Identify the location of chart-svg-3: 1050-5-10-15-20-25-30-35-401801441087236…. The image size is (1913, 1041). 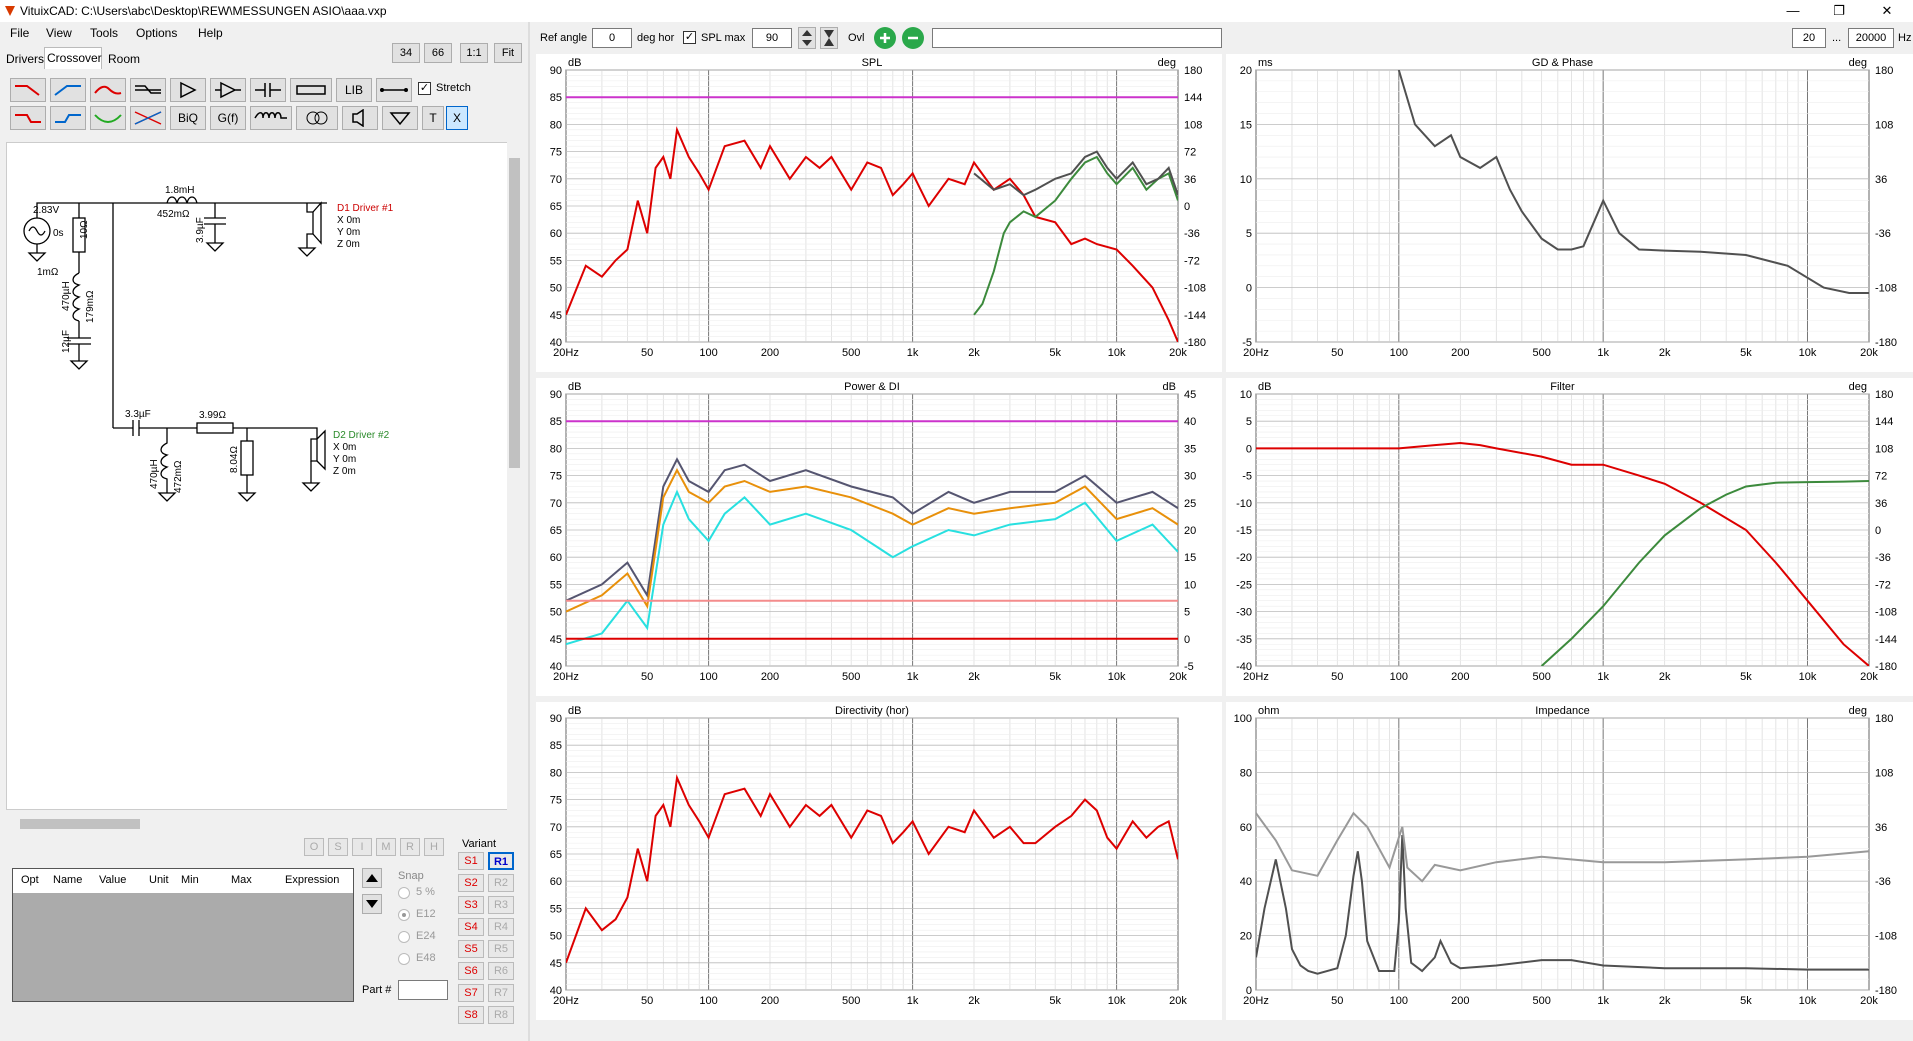
(1569, 537).